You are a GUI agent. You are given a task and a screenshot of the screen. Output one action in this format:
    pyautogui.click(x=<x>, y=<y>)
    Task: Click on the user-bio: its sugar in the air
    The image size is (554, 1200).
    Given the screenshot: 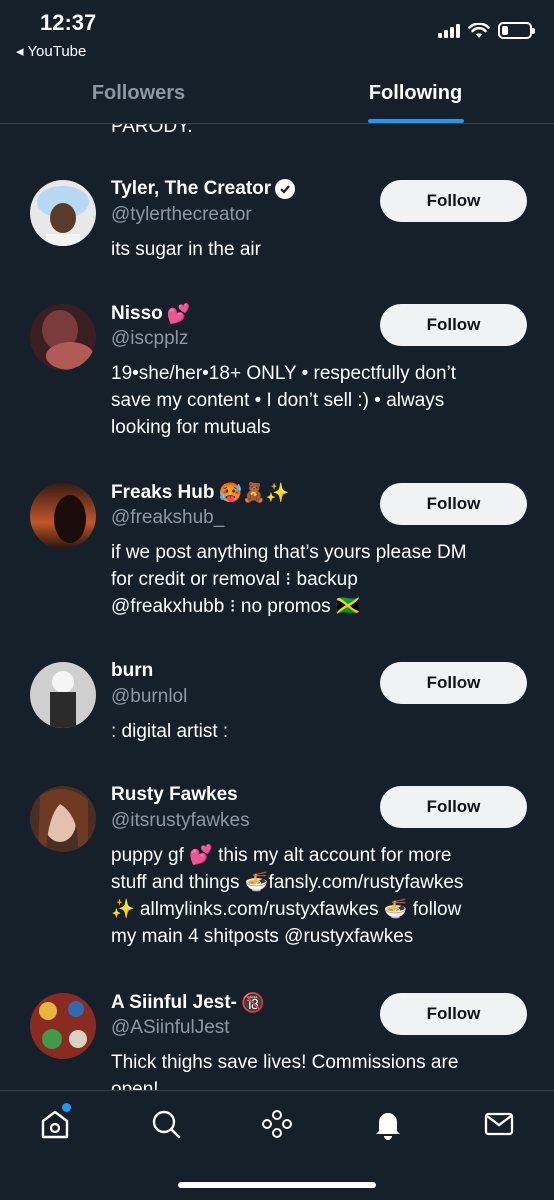 What is the action you would take?
    pyautogui.click(x=321, y=249)
    